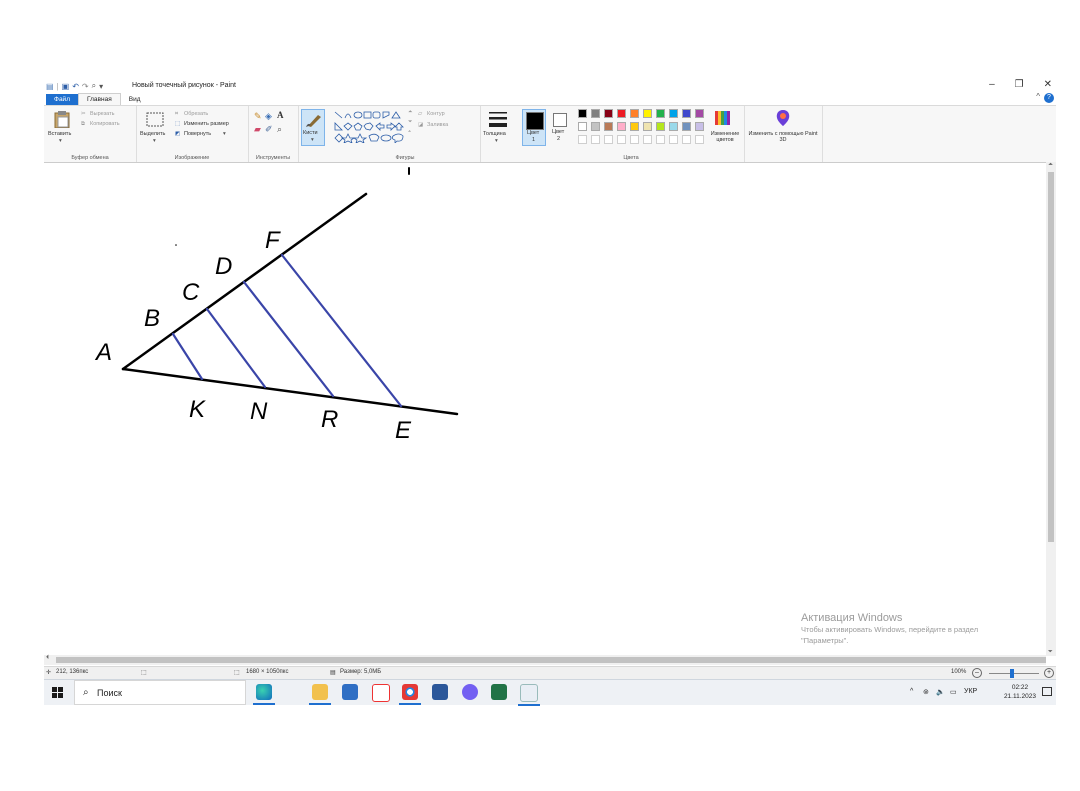  I want to click on file-explorer-app-icon, so click(320, 694).